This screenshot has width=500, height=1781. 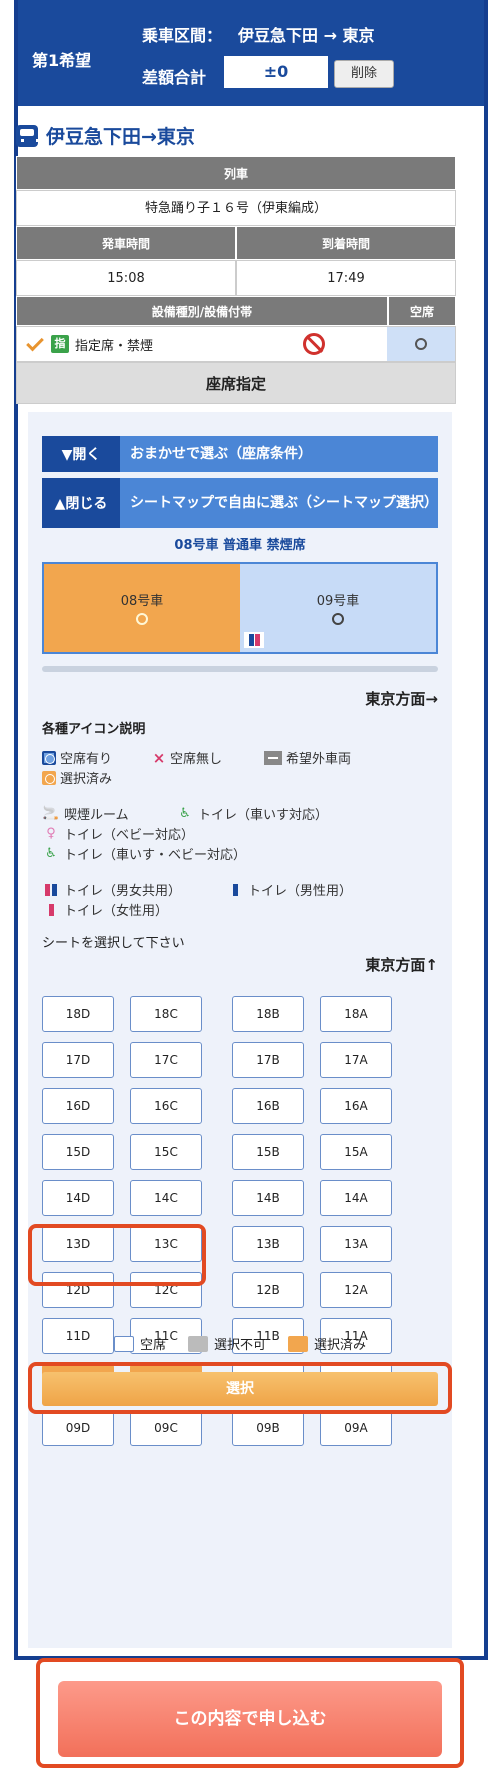 What do you see at coordinates (77, 777) in the screenshot?
I see `legend-selected: 選択済み` at bounding box center [77, 777].